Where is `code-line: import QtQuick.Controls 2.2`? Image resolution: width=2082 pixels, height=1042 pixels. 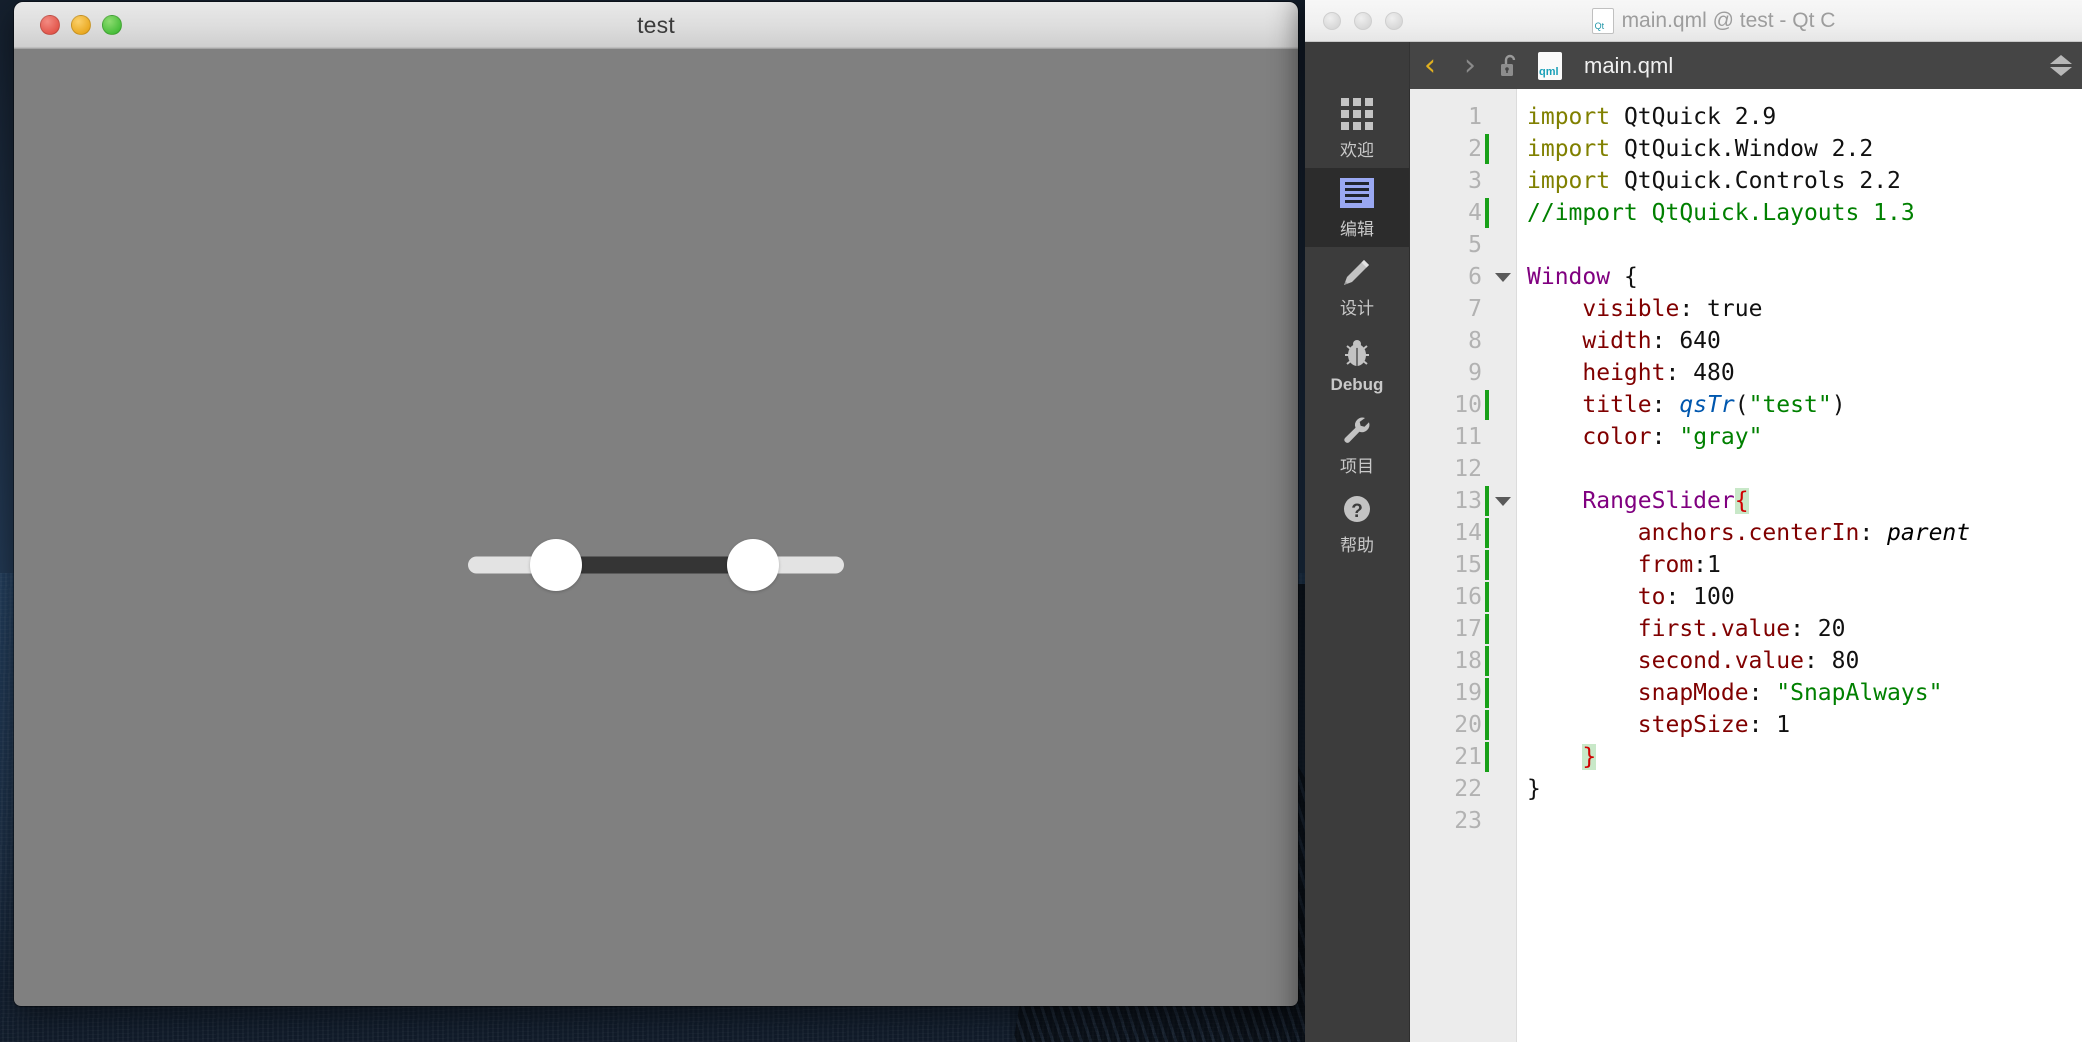 code-line: import QtQuick.Controls 2.2 is located at coordinates (1804, 181).